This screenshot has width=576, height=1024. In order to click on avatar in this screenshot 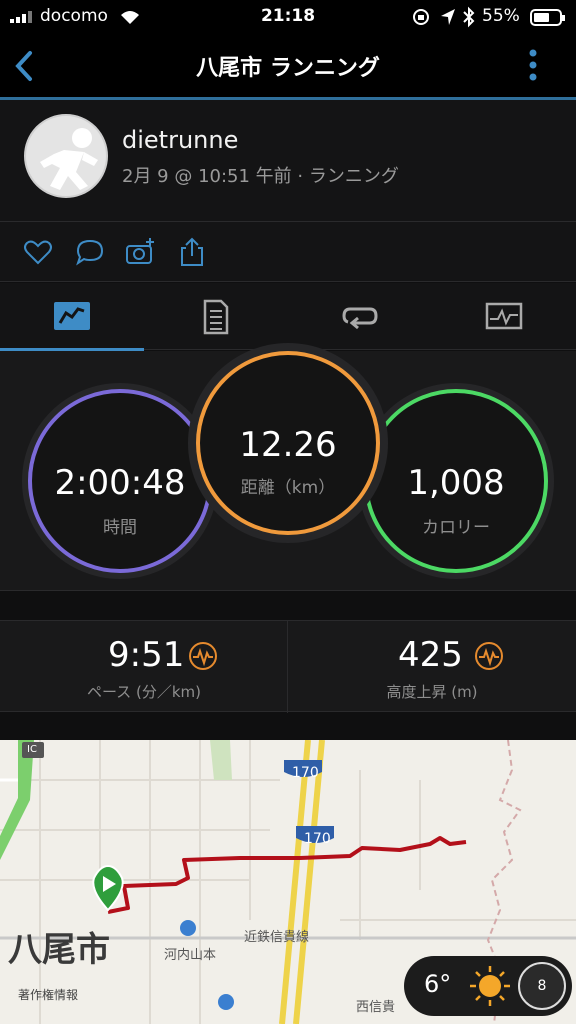, I will do `click(66, 156)`.